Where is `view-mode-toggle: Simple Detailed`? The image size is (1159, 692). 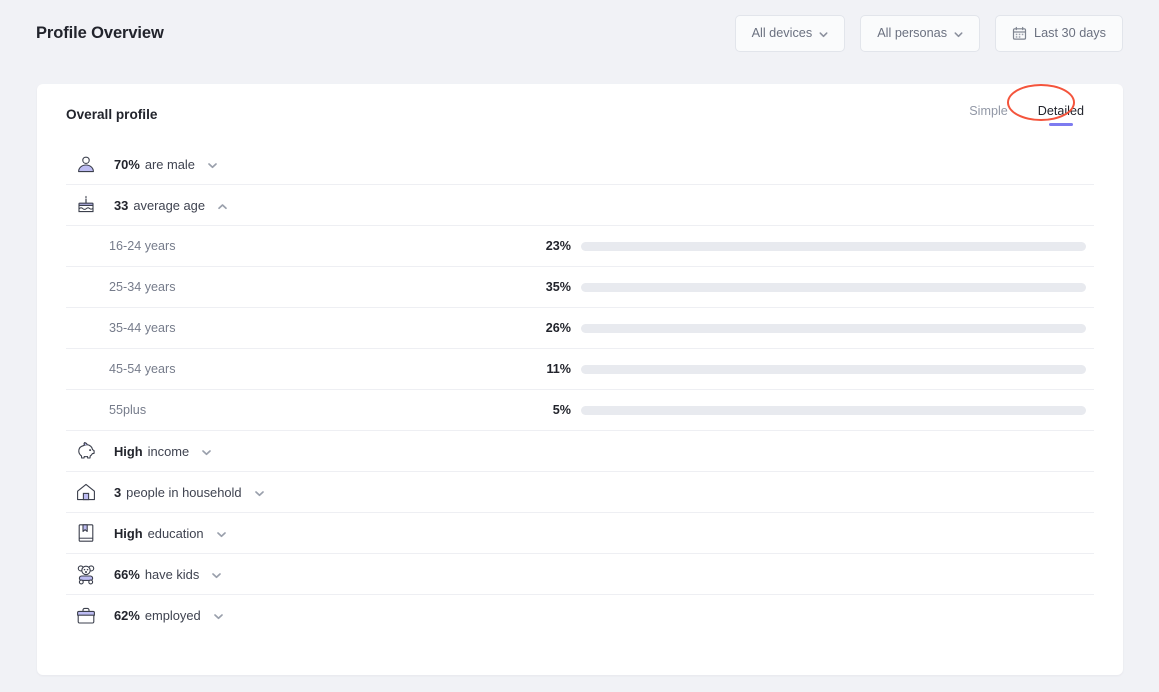
view-mode-toggle: Simple Detailed is located at coordinates (1026, 106).